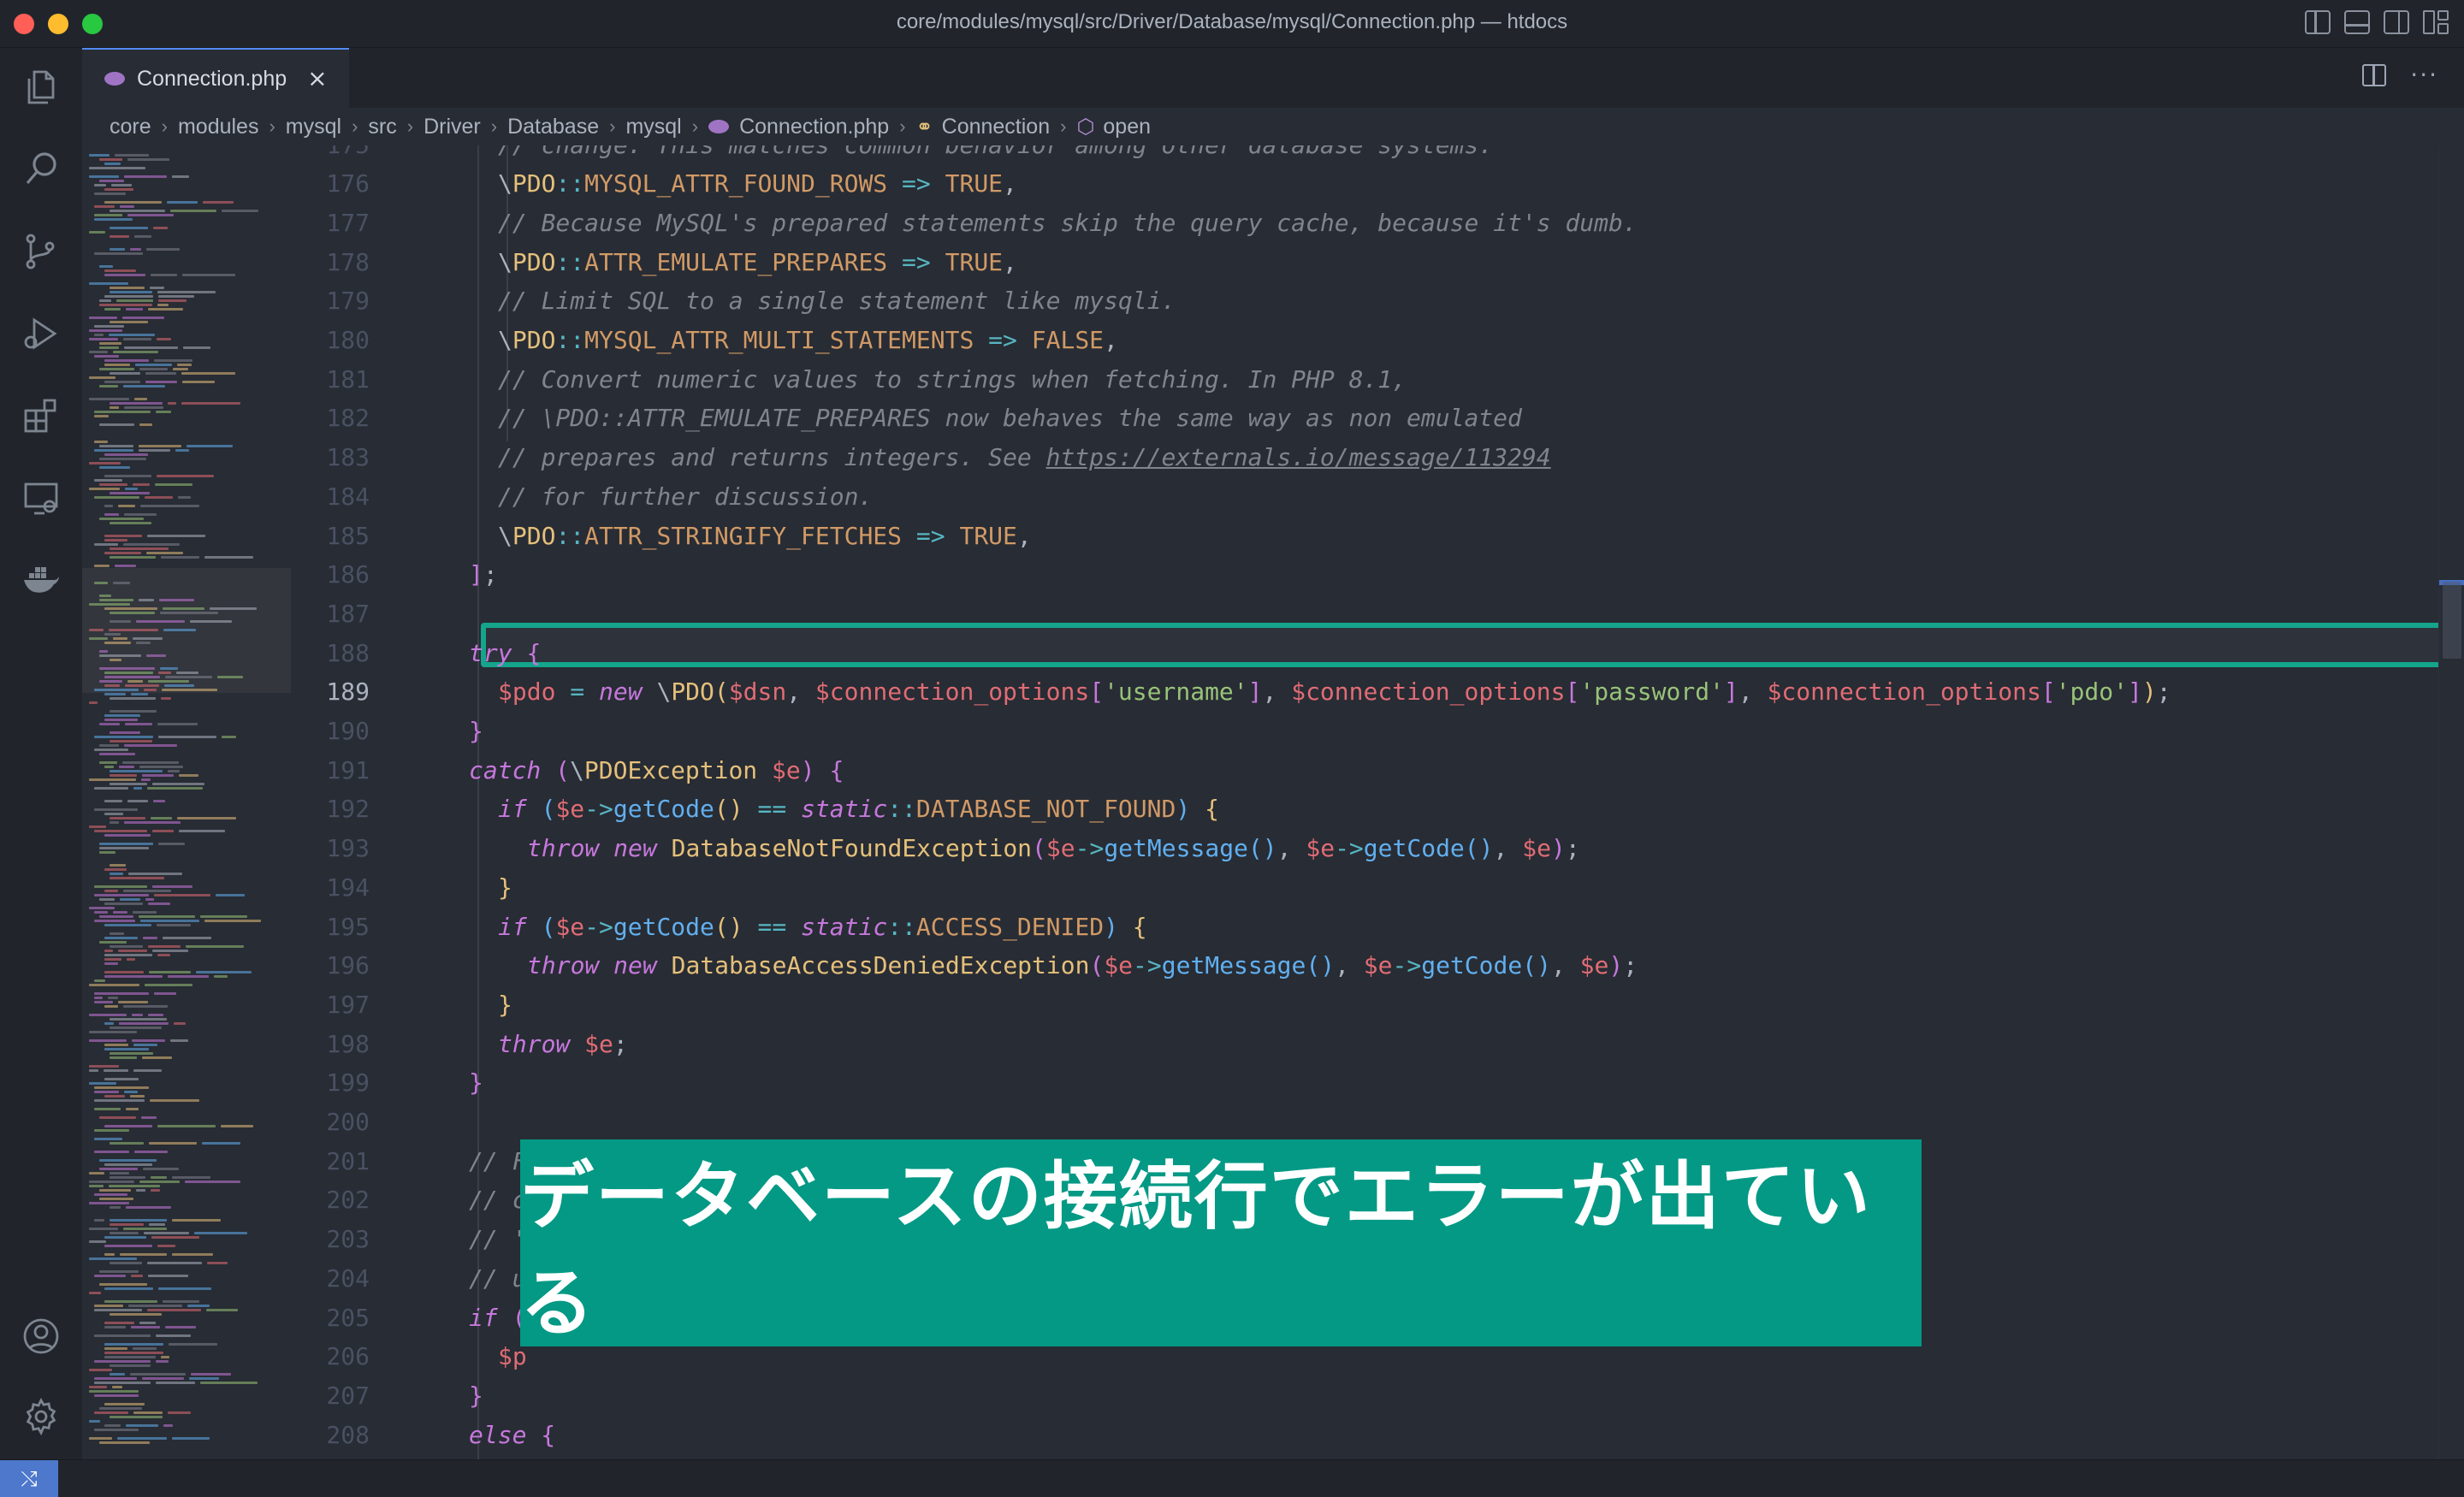  What do you see at coordinates (505, 887) in the screenshot?
I see `code-text: }` at bounding box center [505, 887].